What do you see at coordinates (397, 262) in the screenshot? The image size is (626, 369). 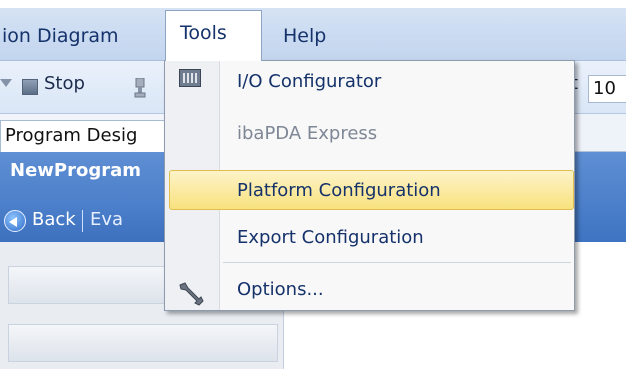 I see `menu-separator` at bounding box center [397, 262].